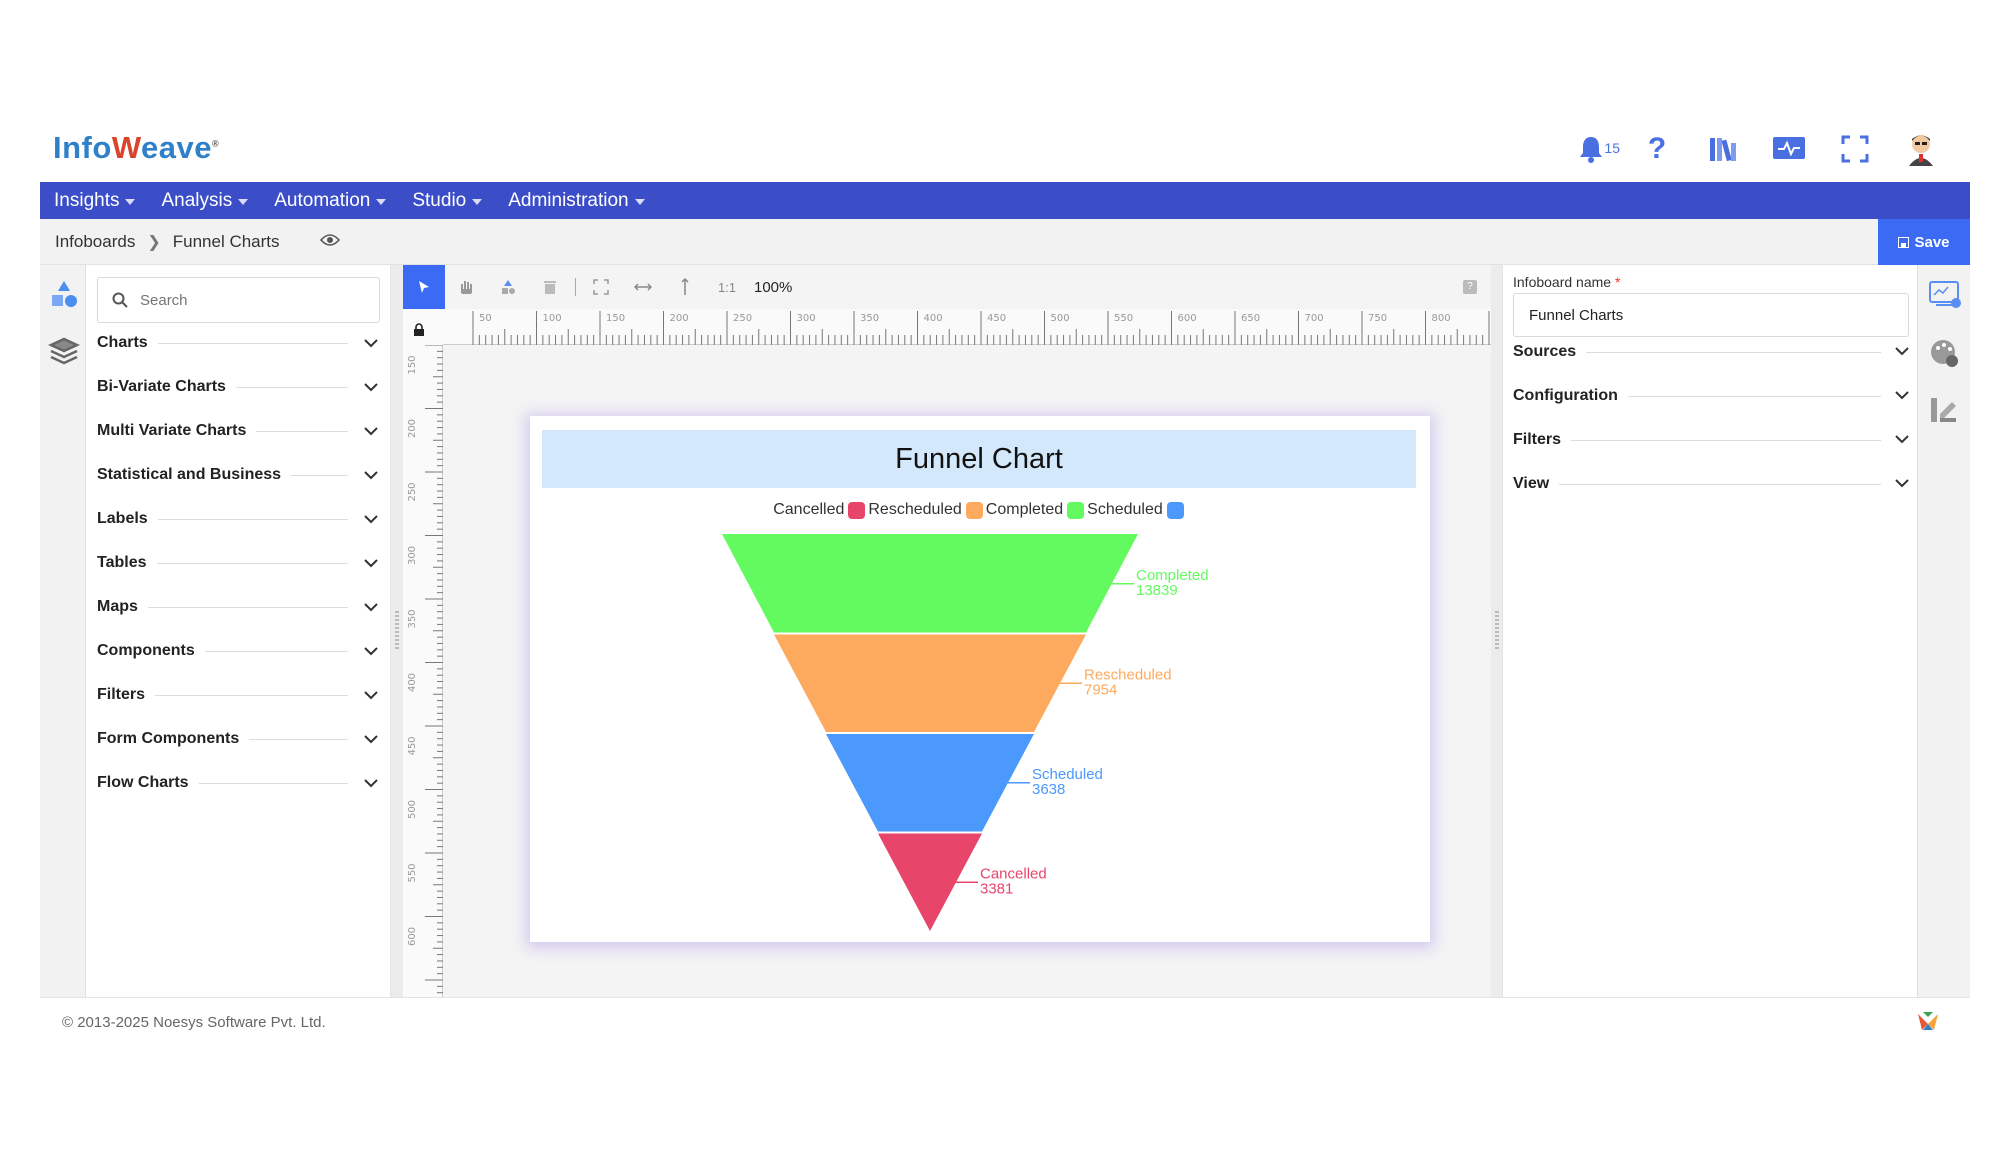 Image resolution: width=2000 pixels, height=1160 pixels. What do you see at coordinates (238, 387) in the screenshot?
I see `section-bi-variate-charts: Bi-Variate Charts` at bounding box center [238, 387].